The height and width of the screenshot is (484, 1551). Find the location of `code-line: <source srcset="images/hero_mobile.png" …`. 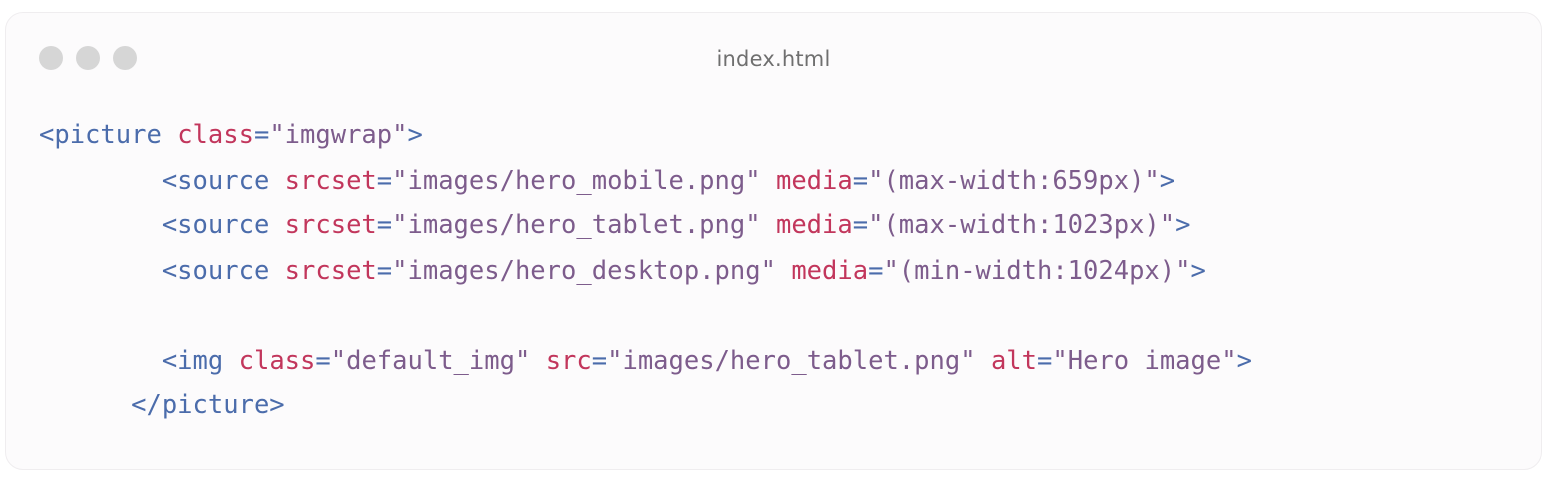

code-line: <source srcset="images/hero_mobile.png" … is located at coordinates (607, 181).